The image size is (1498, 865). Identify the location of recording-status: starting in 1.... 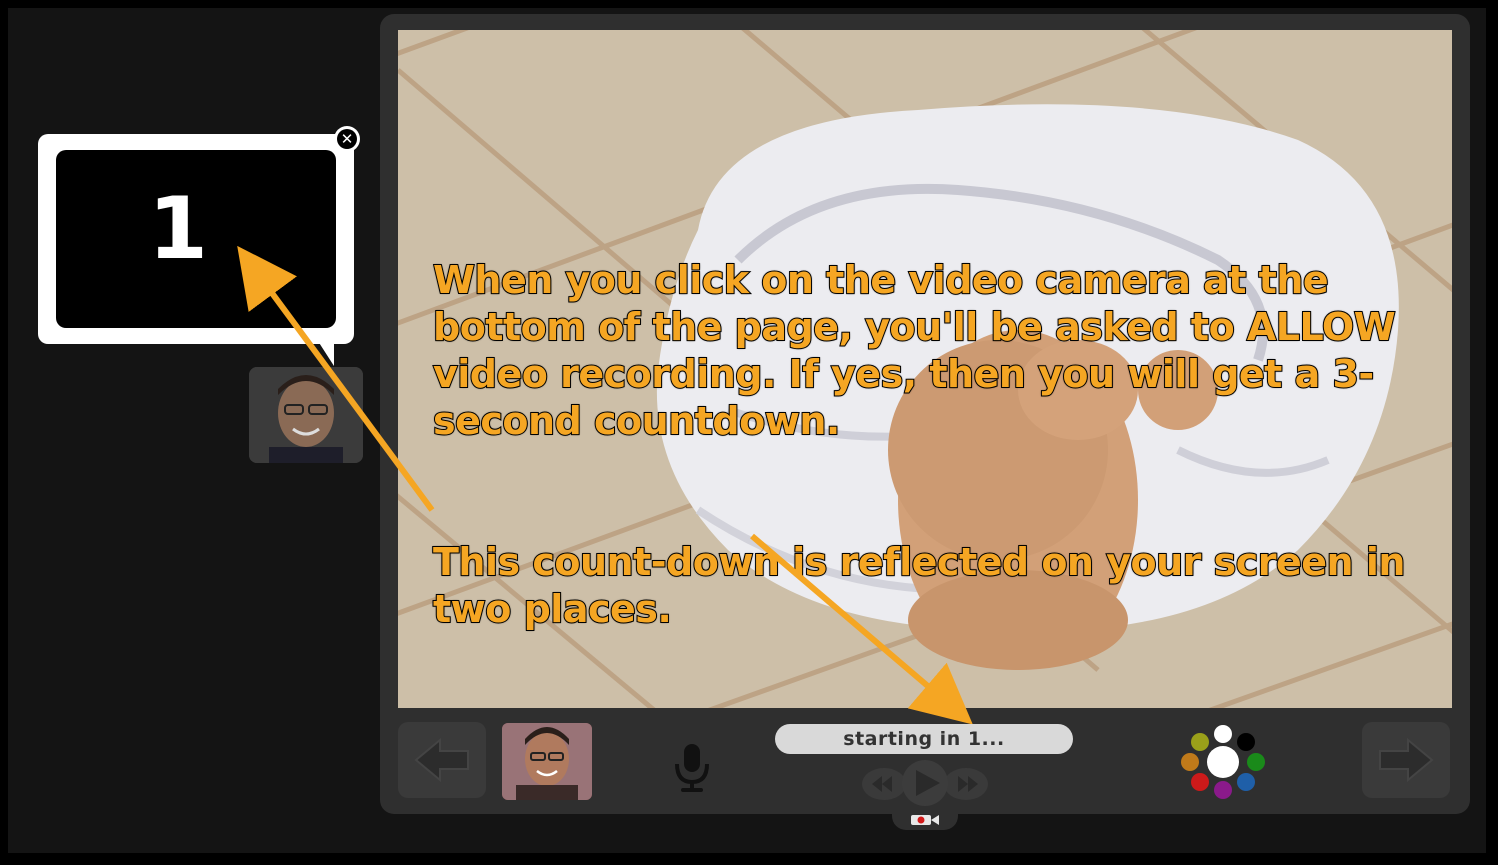
(924, 739).